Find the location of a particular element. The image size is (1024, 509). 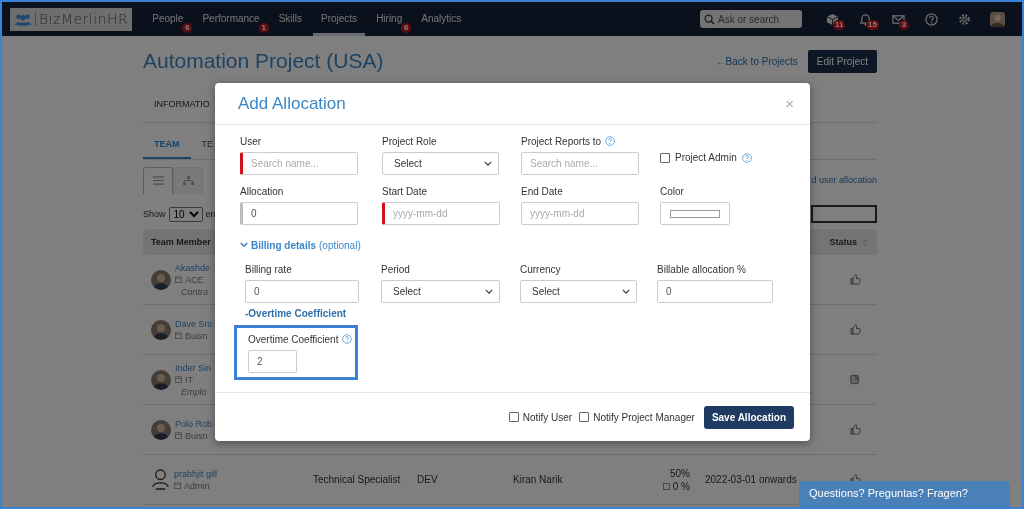

field-label: Currency is located at coordinates (540, 269).